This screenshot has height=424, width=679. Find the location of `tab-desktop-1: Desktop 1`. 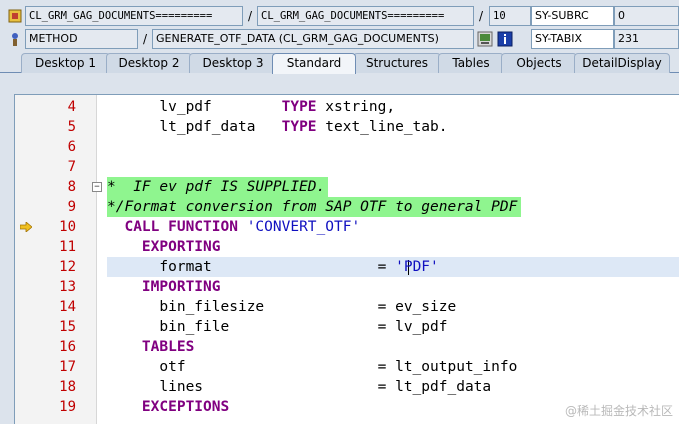

tab-desktop-1: Desktop 1 is located at coordinates (65, 63).